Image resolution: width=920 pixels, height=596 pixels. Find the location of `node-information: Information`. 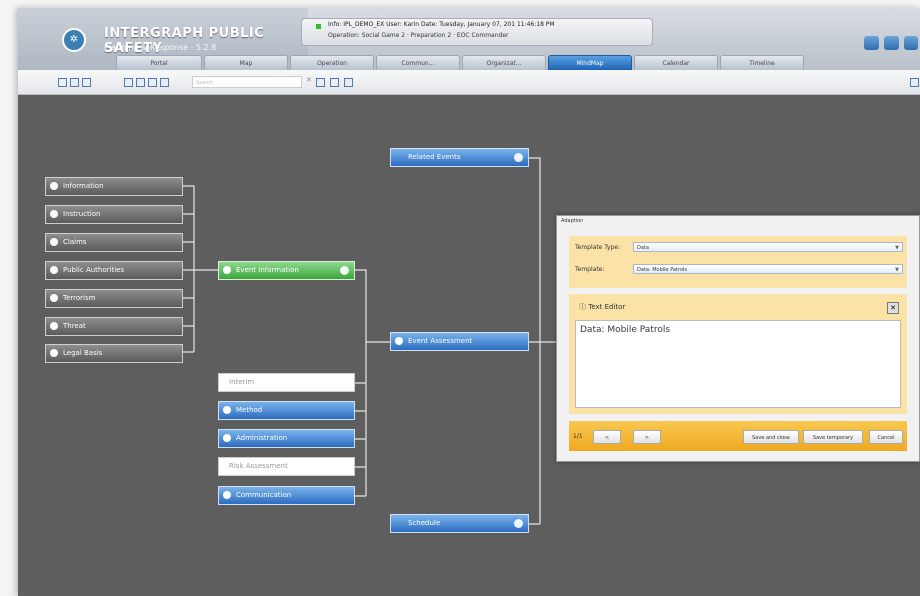

node-information: Information is located at coordinates (114, 186).